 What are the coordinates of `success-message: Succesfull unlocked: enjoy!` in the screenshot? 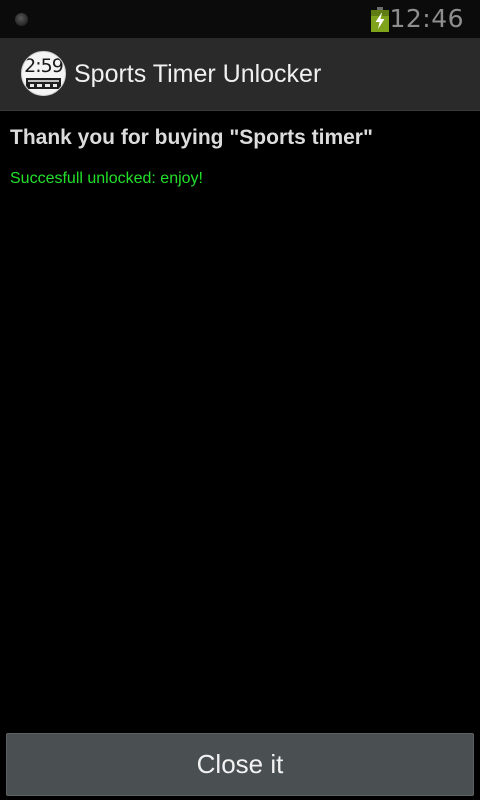 It's located at (106, 178).